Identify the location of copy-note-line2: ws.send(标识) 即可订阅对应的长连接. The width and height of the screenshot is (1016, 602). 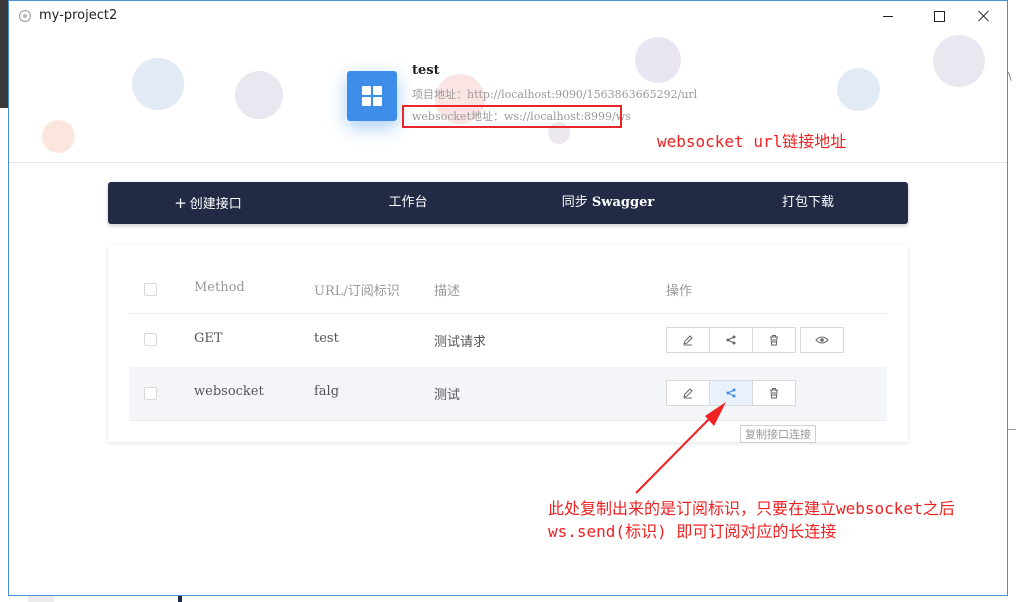
(692, 531).